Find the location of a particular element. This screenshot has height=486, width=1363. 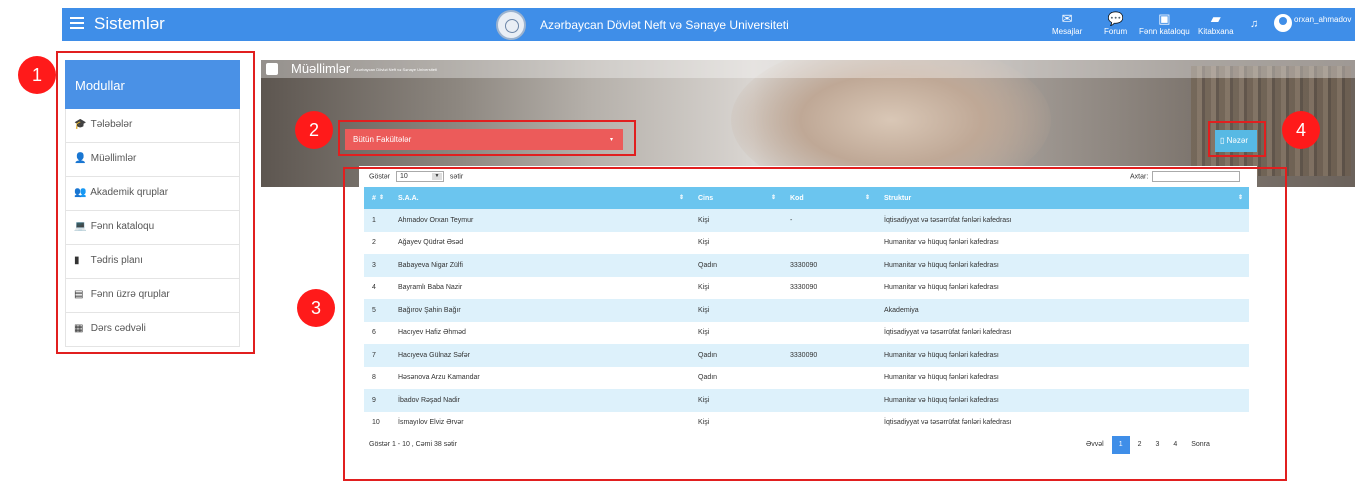

annotation-badge-1: 1 is located at coordinates (37, 75).